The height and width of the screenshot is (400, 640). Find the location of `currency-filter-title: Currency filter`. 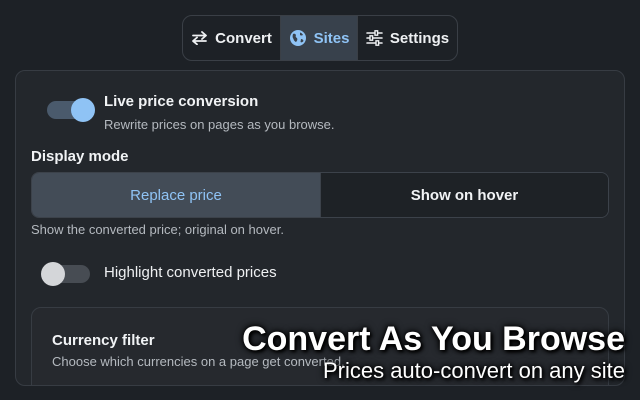

currency-filter-title: Currency filter is located at coordinates (103, 340).